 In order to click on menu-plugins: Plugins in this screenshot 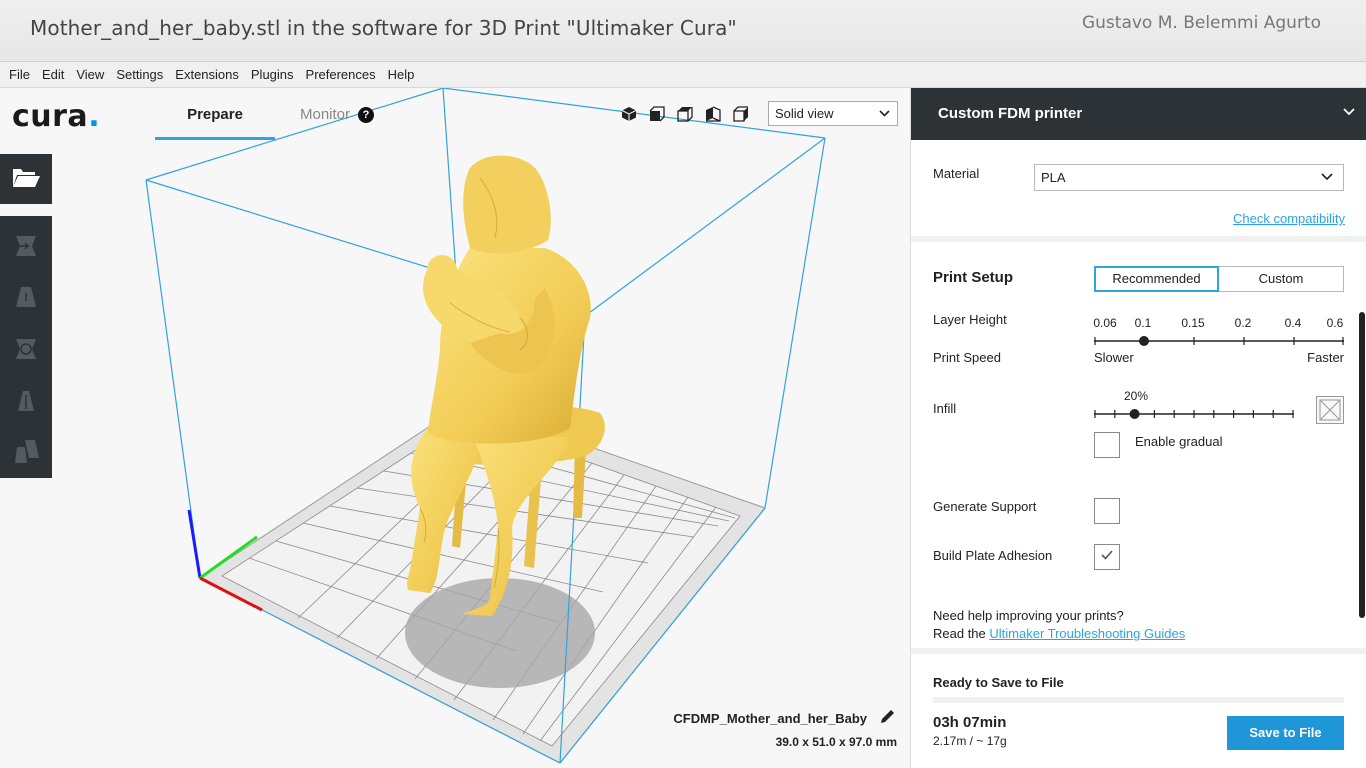, I will do `click(272, 75)`.